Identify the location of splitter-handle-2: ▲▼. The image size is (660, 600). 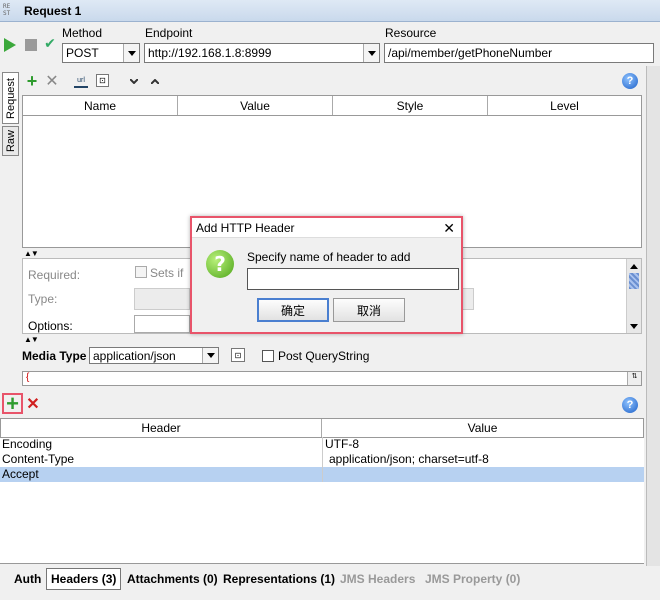
(31, 339).